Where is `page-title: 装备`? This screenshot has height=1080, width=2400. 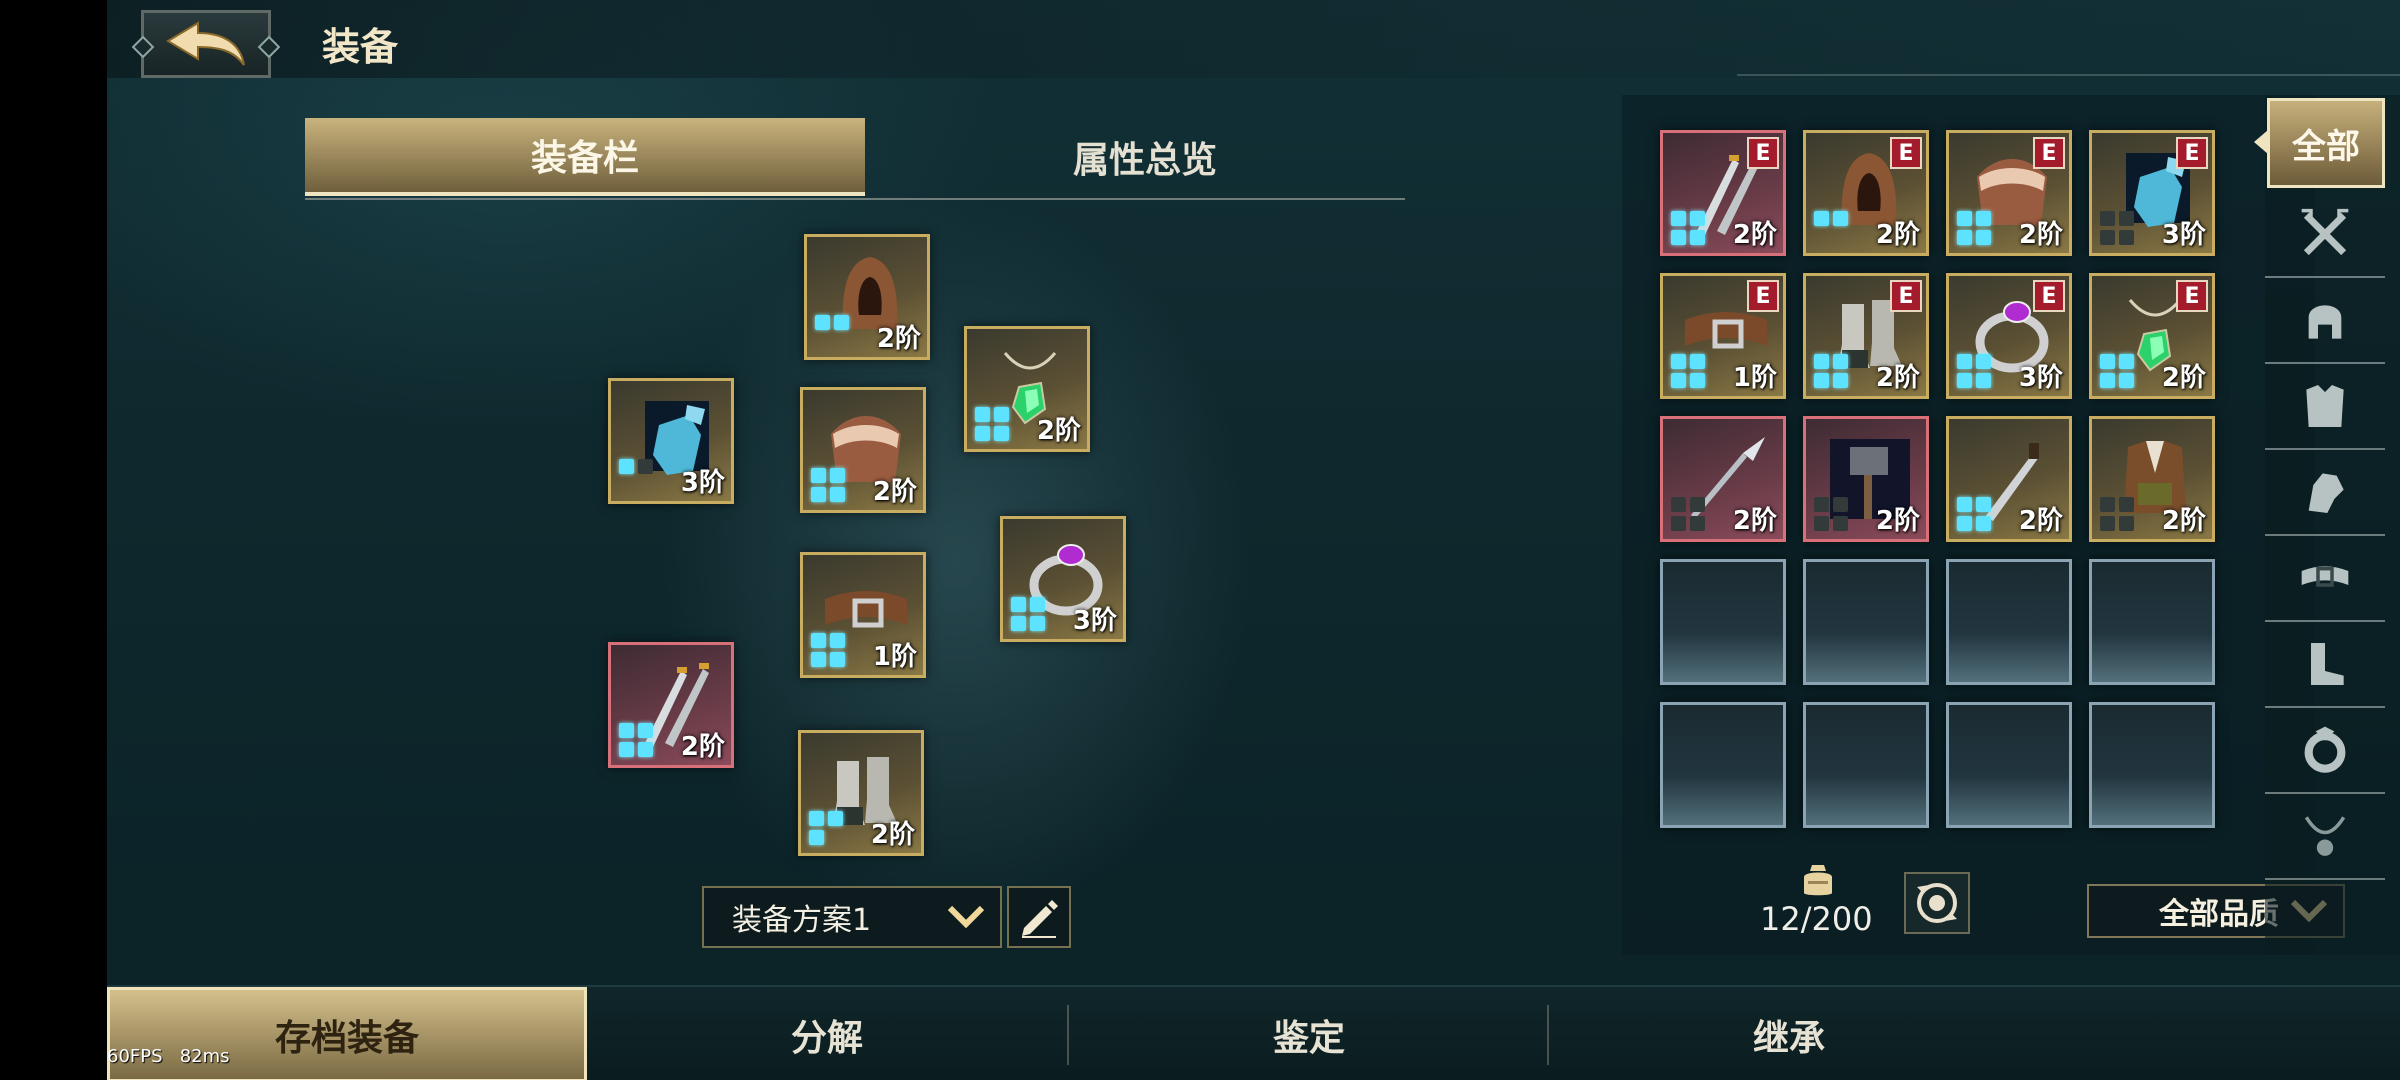
page-title: 装备 is located at coordinates (360, 46).